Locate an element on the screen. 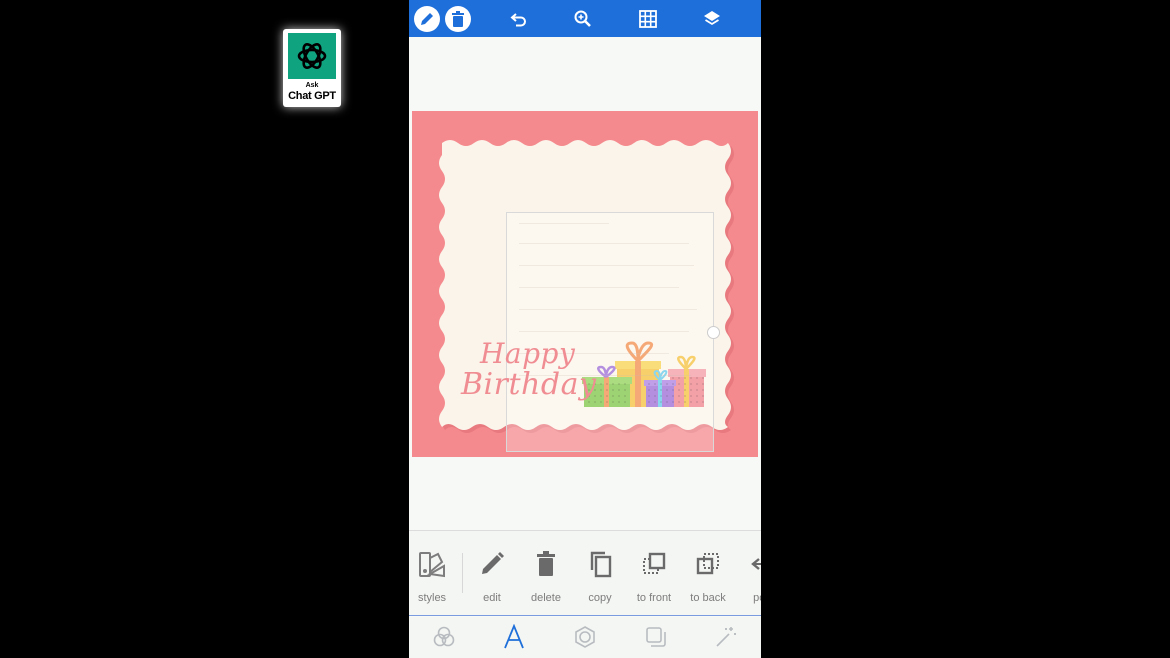 Image resolution: width=1170 pixels, height=658 pixels. magic-wand-icon is located at coordinates (726, 637).